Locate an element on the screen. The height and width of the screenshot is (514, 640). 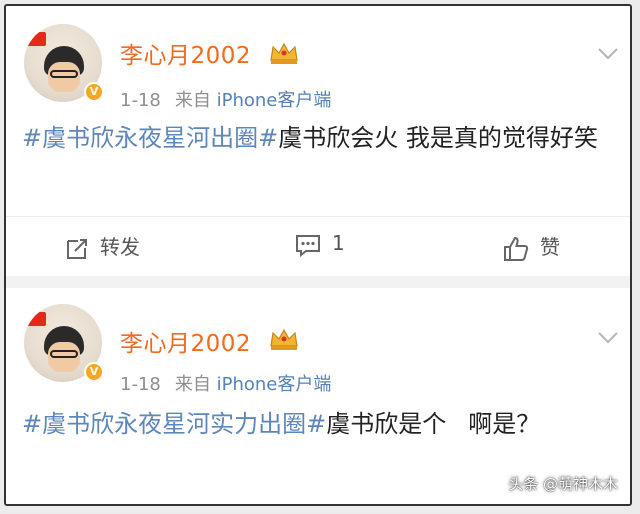
repost-button: 转发 is located at coordinates (102, 247).